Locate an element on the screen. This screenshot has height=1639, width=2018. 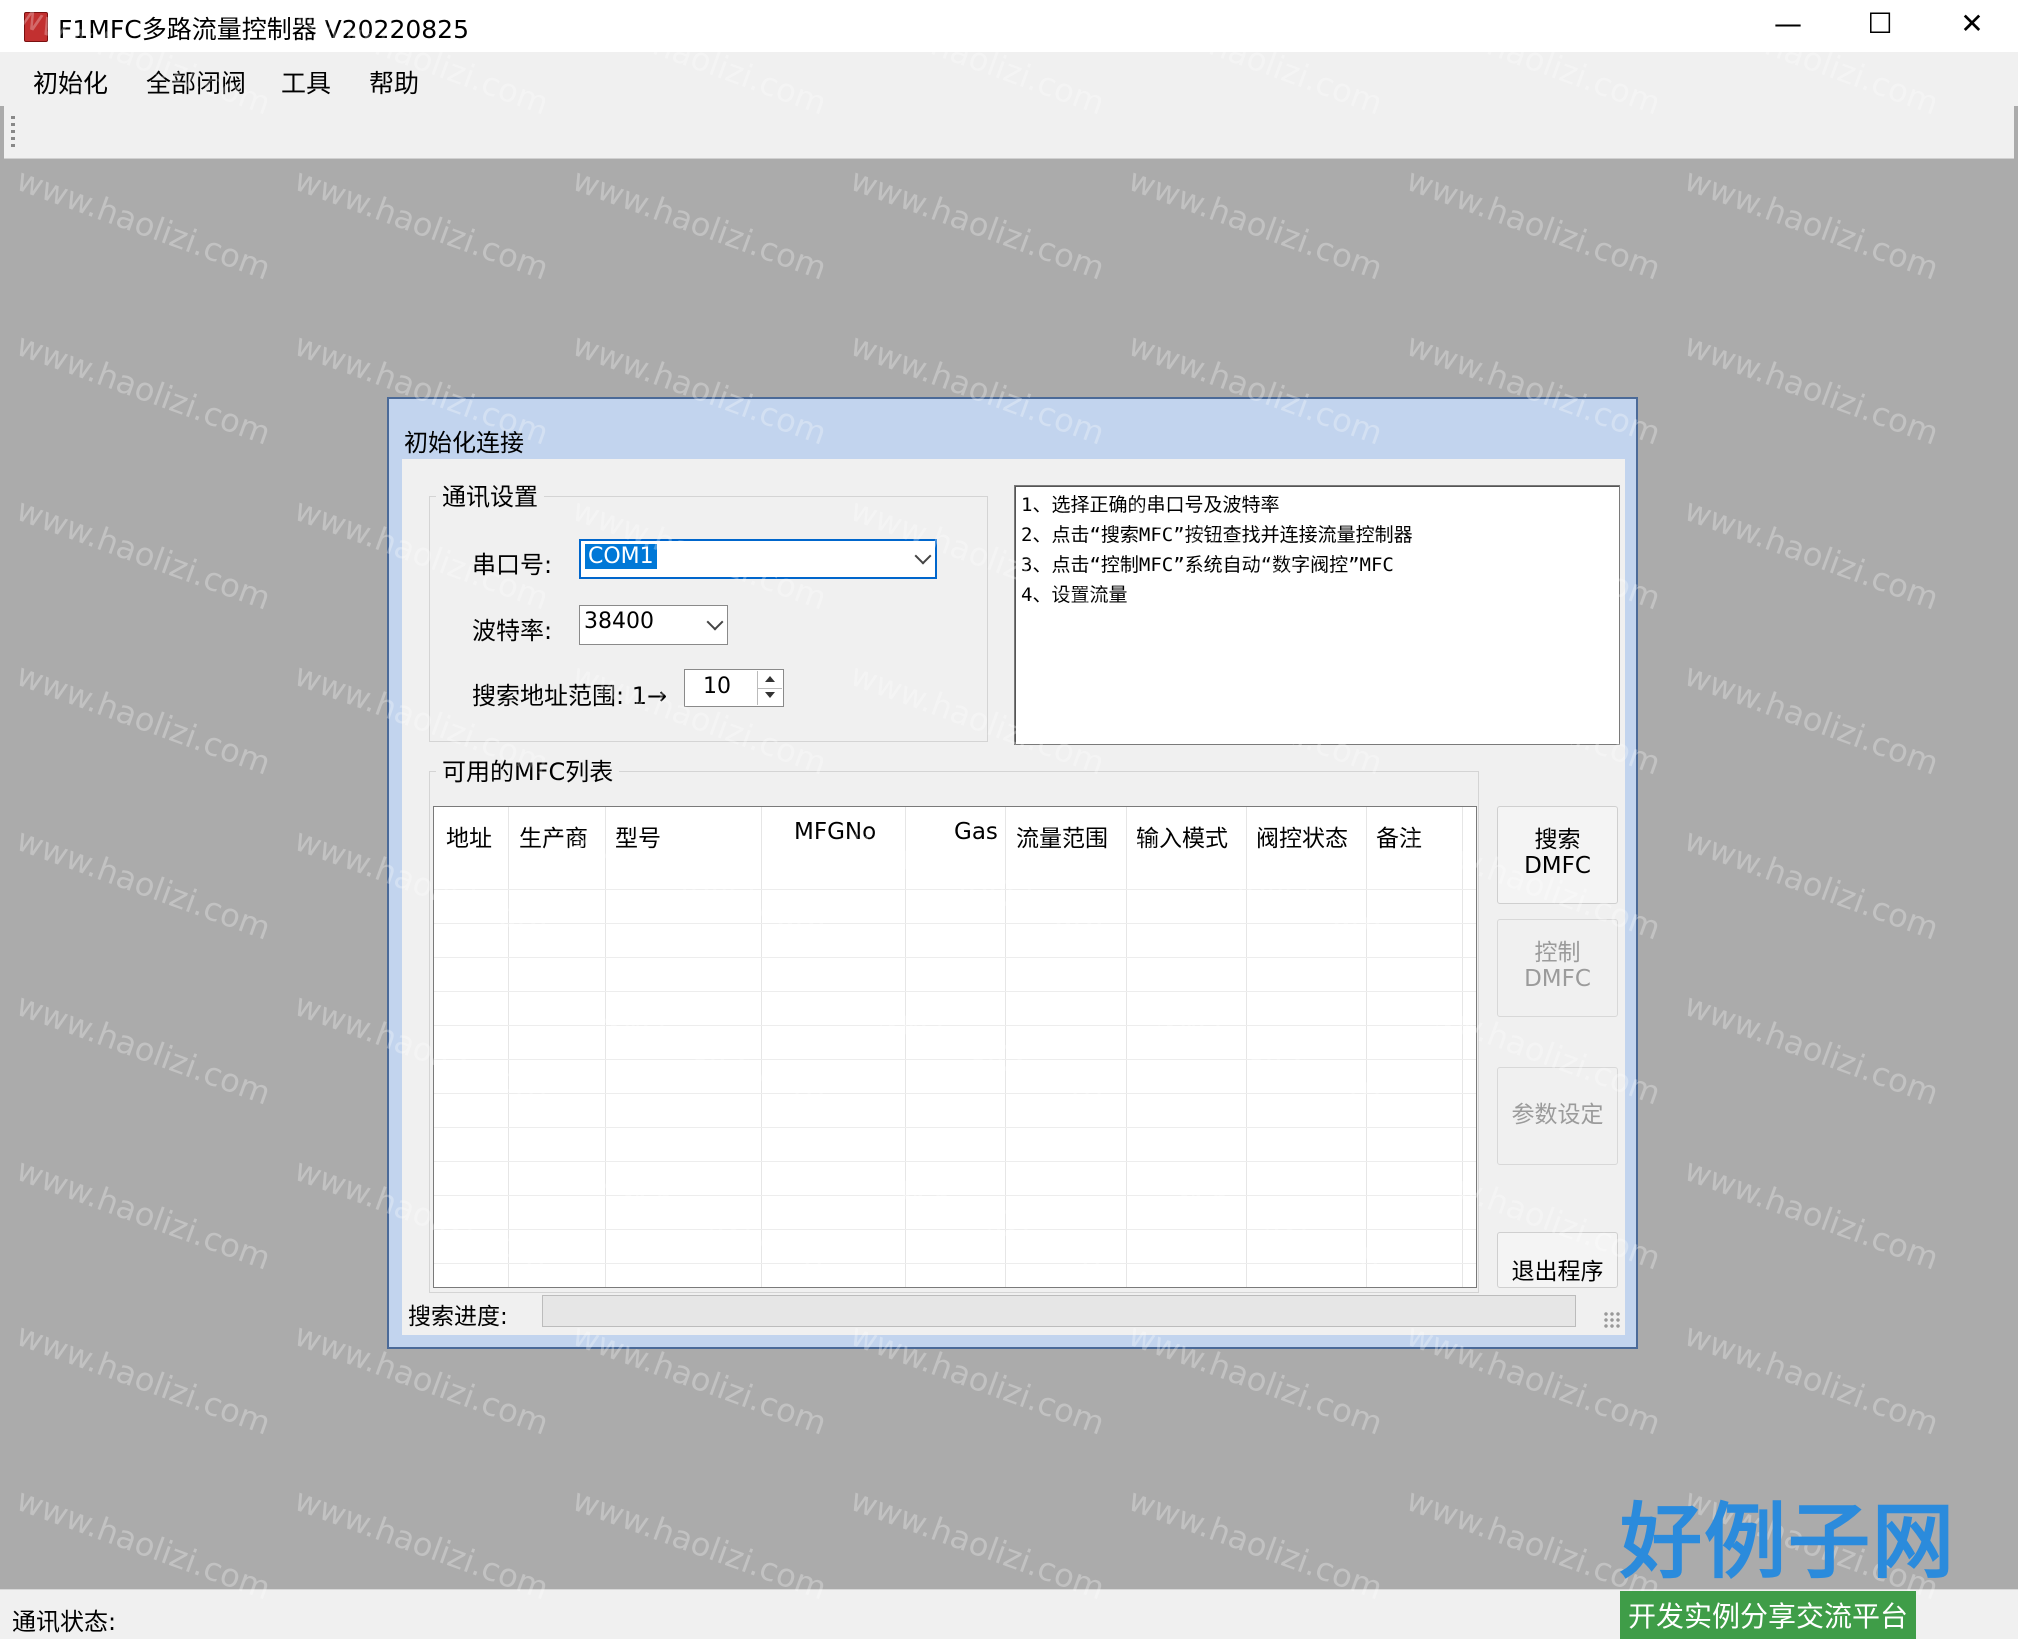
instruction-line: 2、点击“搜索MFC”按钮查找并连接流量控制器 is located at coordinates (1217, 535).